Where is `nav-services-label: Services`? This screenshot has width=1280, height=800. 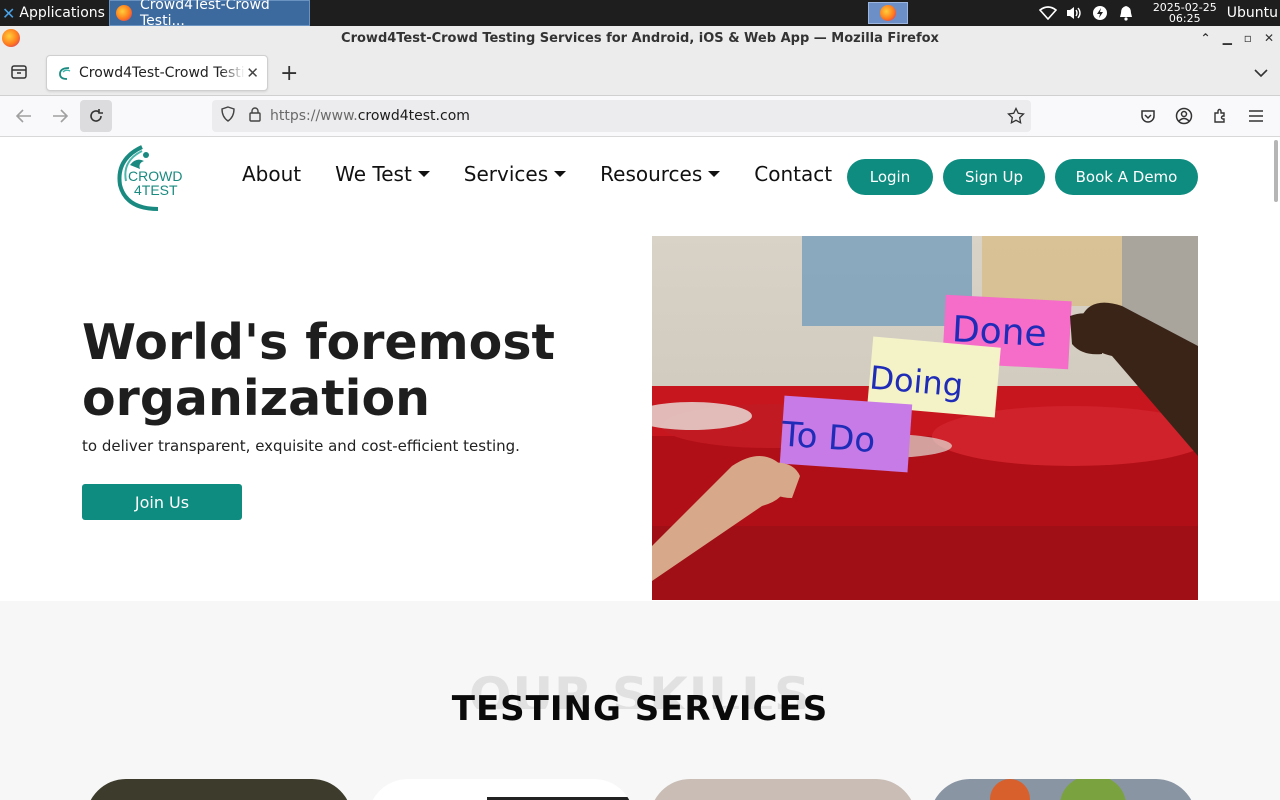
nav-services-label: Services is located at coordinates (506, 174).